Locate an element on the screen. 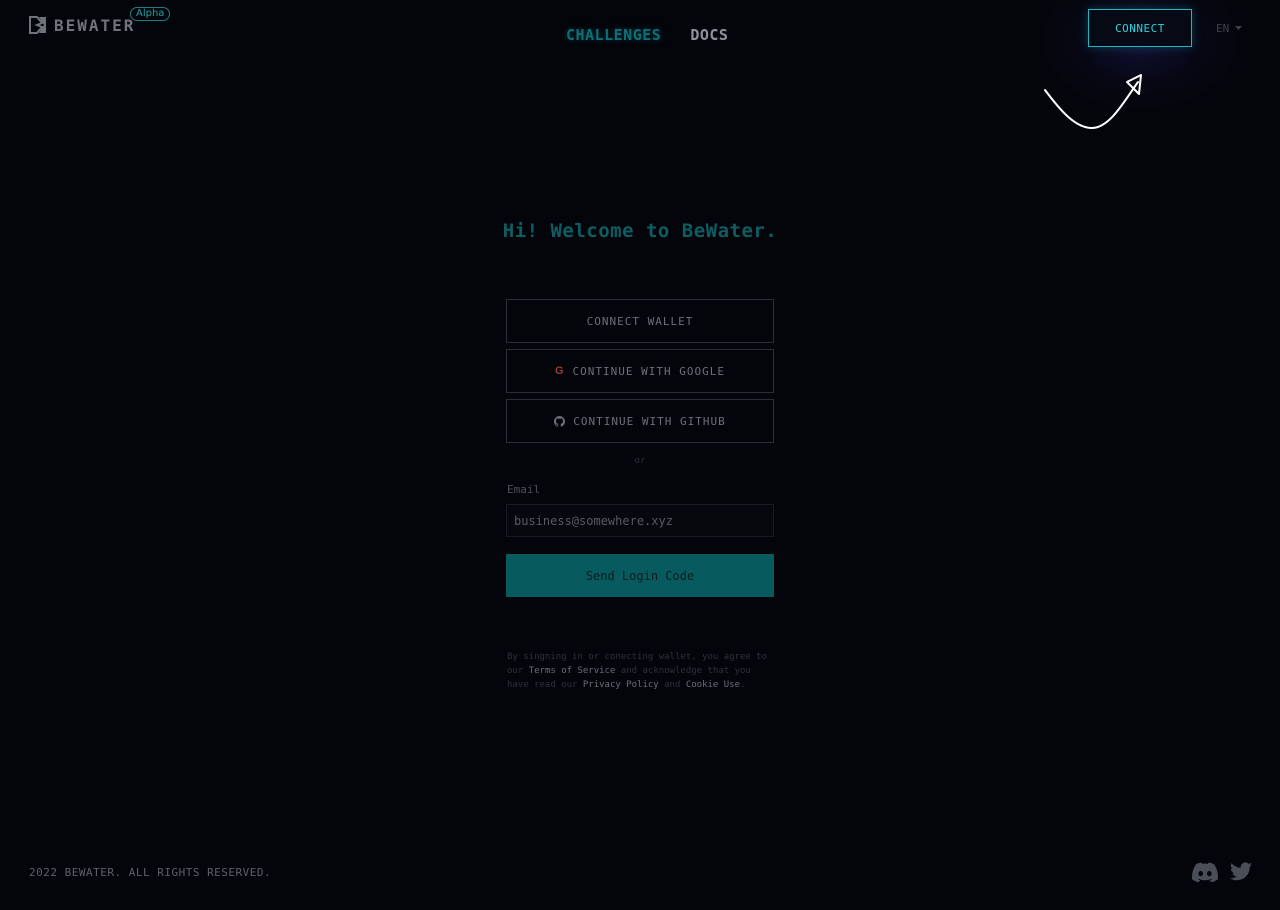  google-login-label: CONTINUE WITH GOOGLE is located at coordinates (648, 371).